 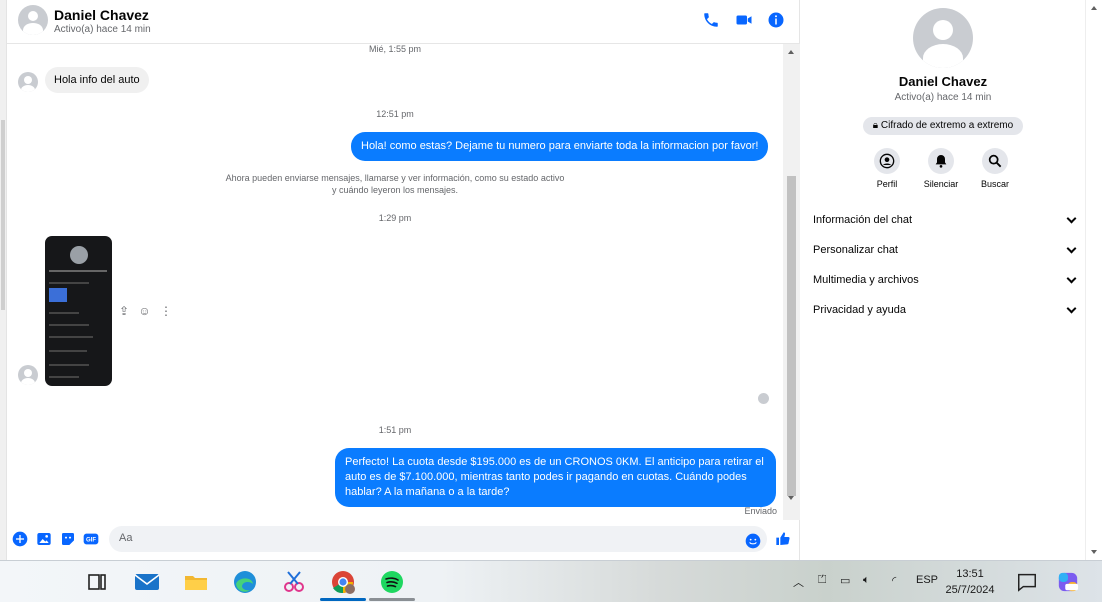 I want to click on section-privacy-help: Privacidad y ayuda, so click(x=945, y=311).